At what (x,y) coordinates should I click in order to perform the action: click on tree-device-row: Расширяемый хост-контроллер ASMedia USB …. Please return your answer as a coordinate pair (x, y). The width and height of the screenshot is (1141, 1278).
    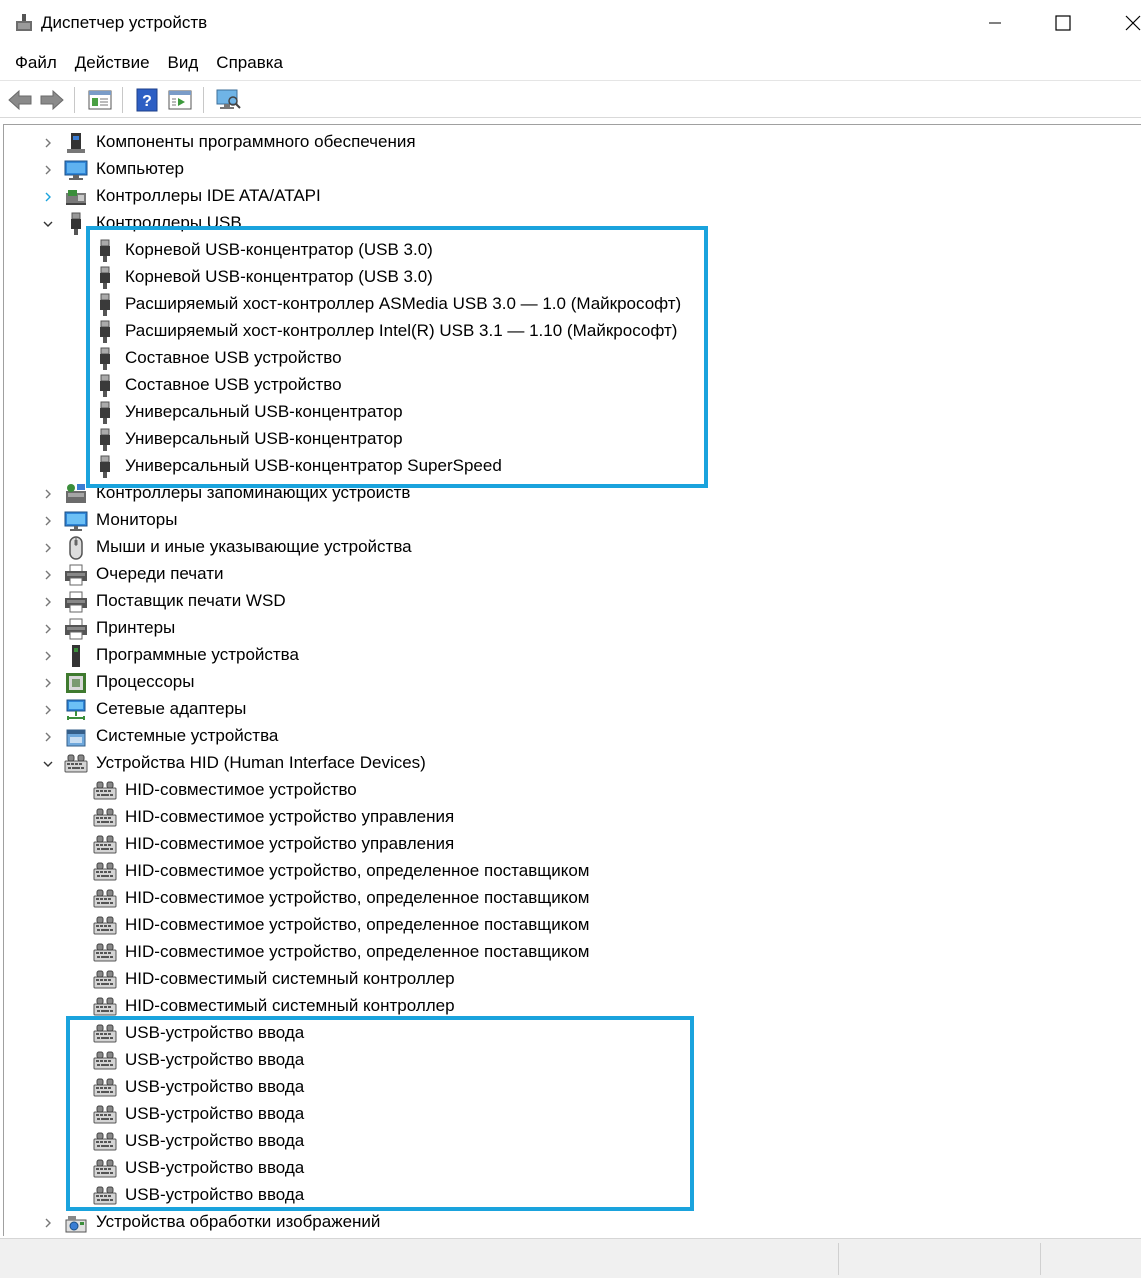
    Looking at the image, I should click on (554, 304).